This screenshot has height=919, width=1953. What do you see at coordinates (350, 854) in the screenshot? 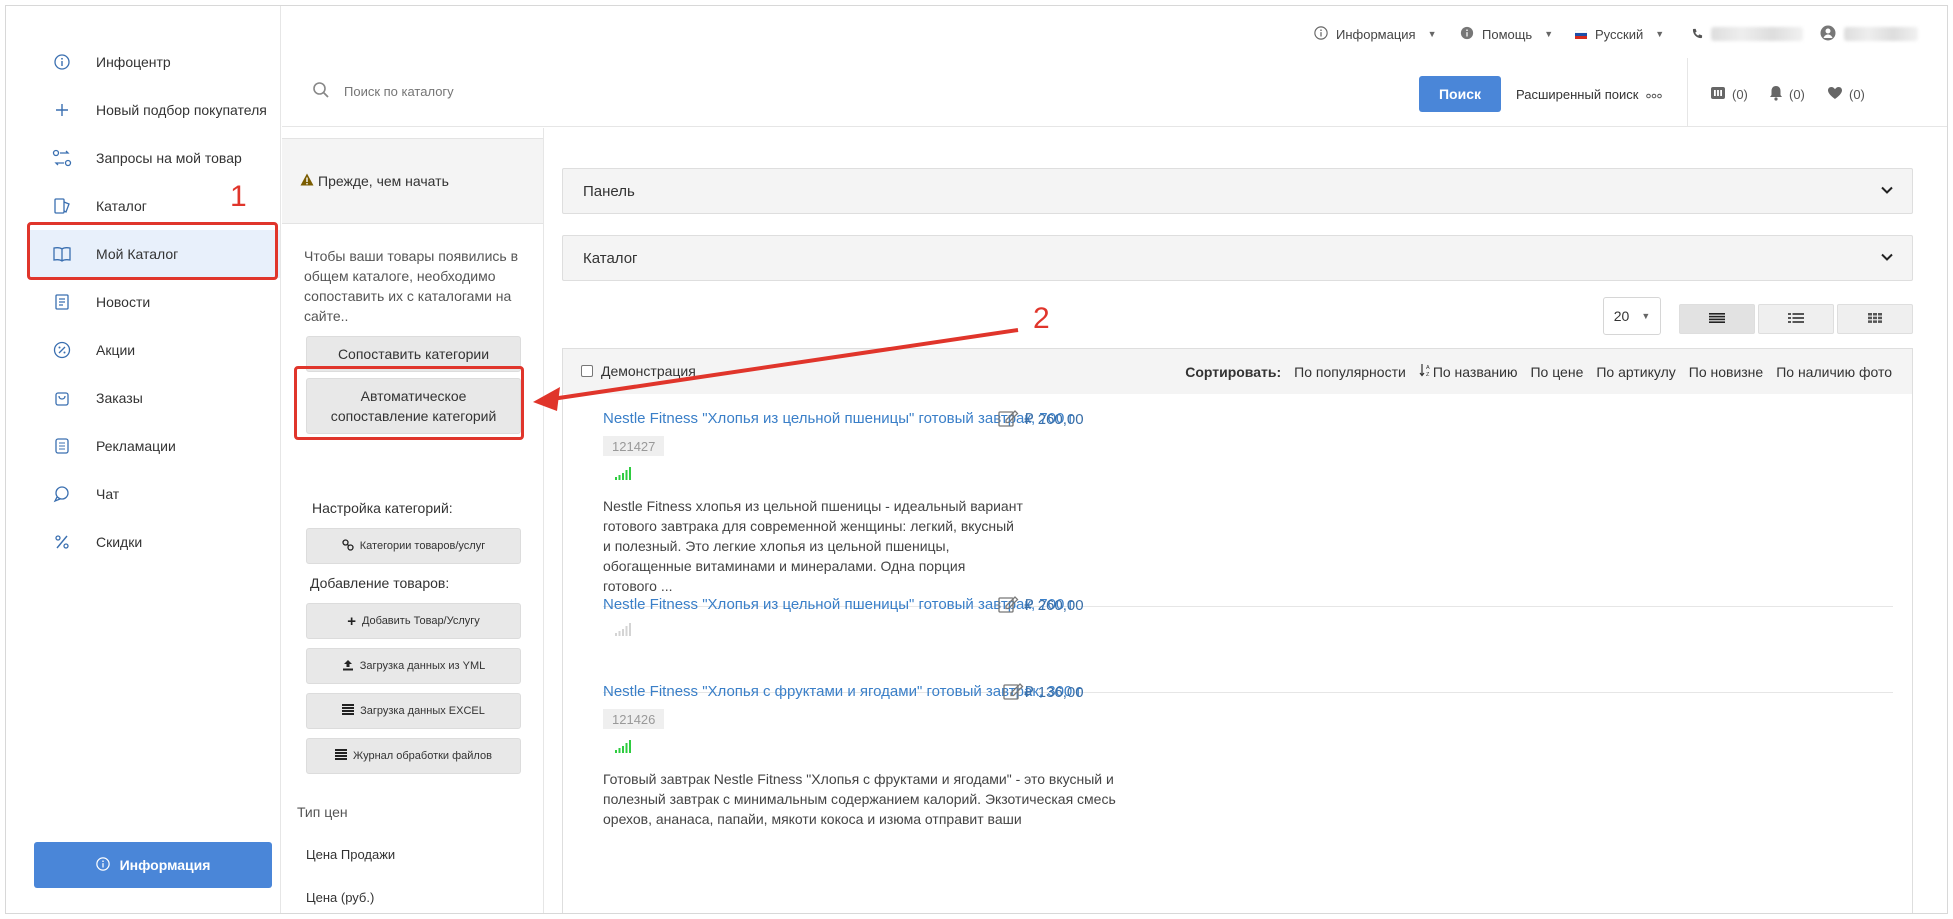
I see `price-type-sale: Цена Продажи` at bounding box center [350, 854].